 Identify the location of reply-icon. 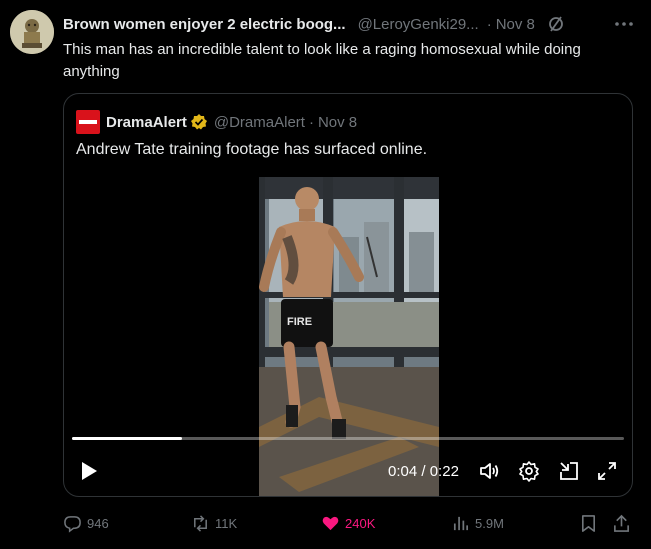
(72, 524).